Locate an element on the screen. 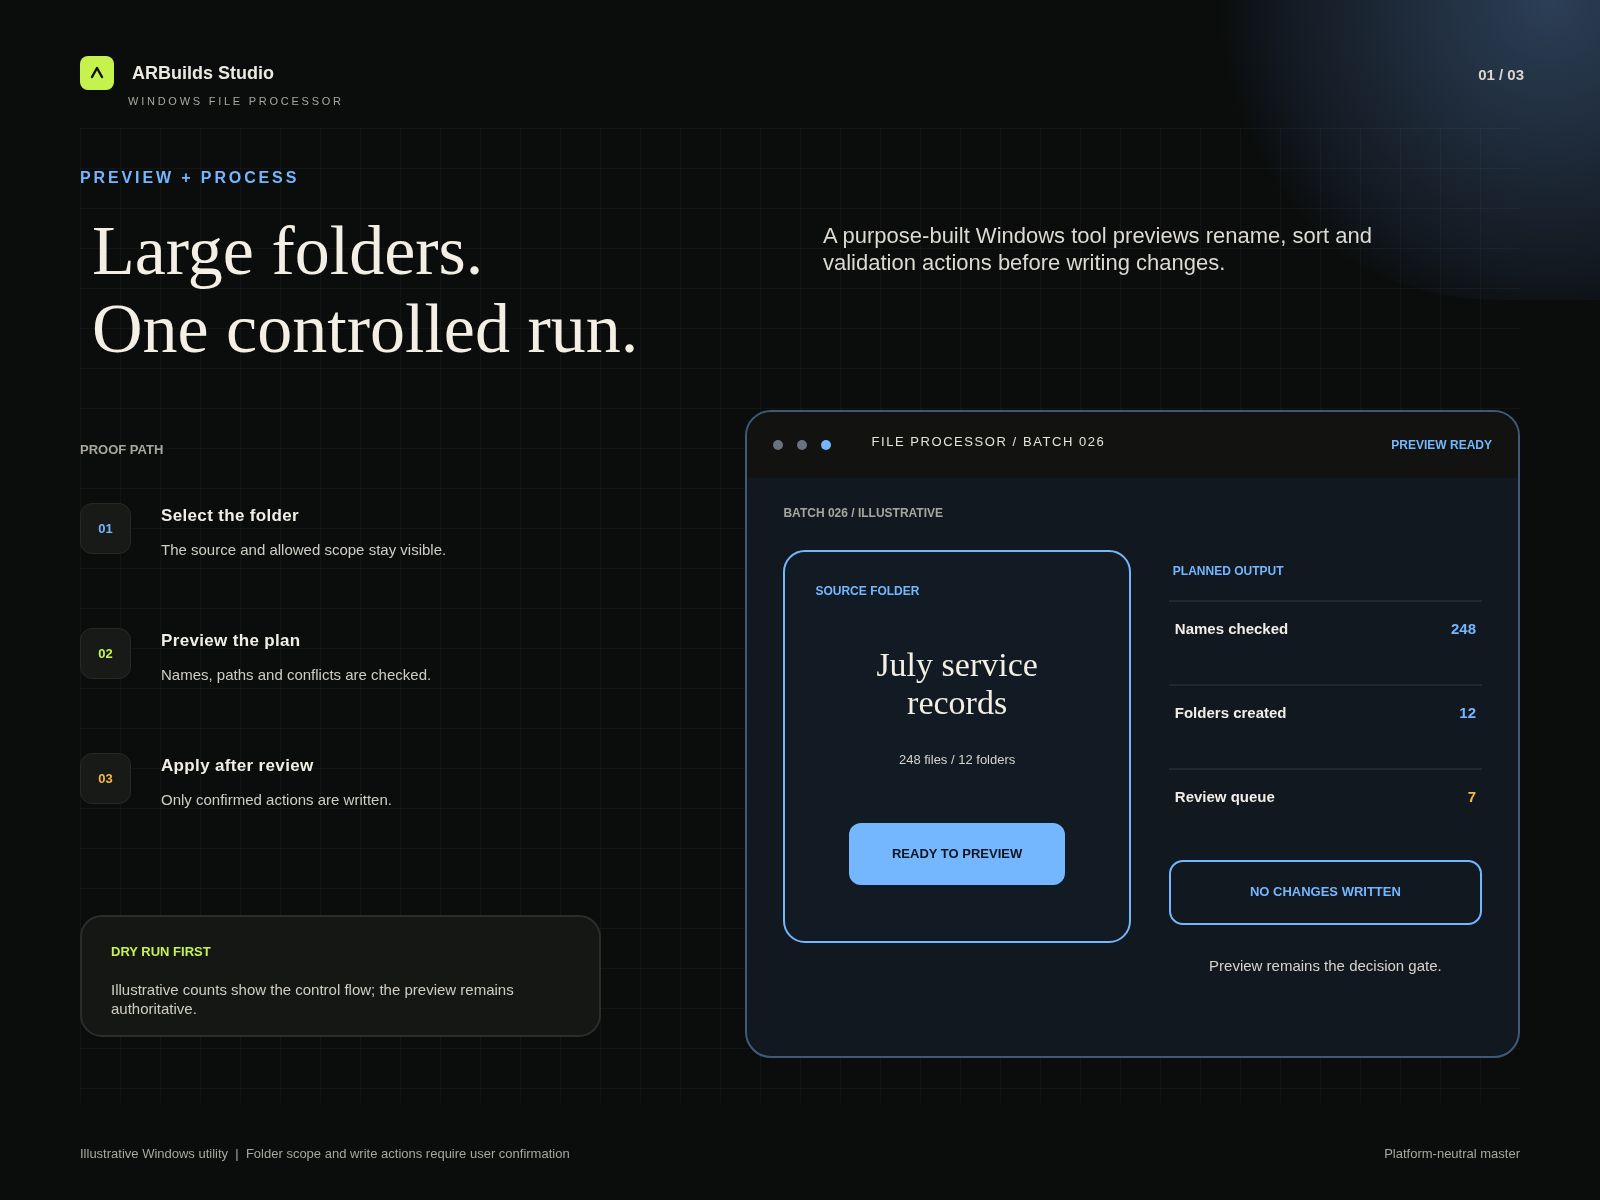 The height and width of the screenshot is (1200, 1600). brand-name: ARBuilds Studio is located at coordinates (203, 73).